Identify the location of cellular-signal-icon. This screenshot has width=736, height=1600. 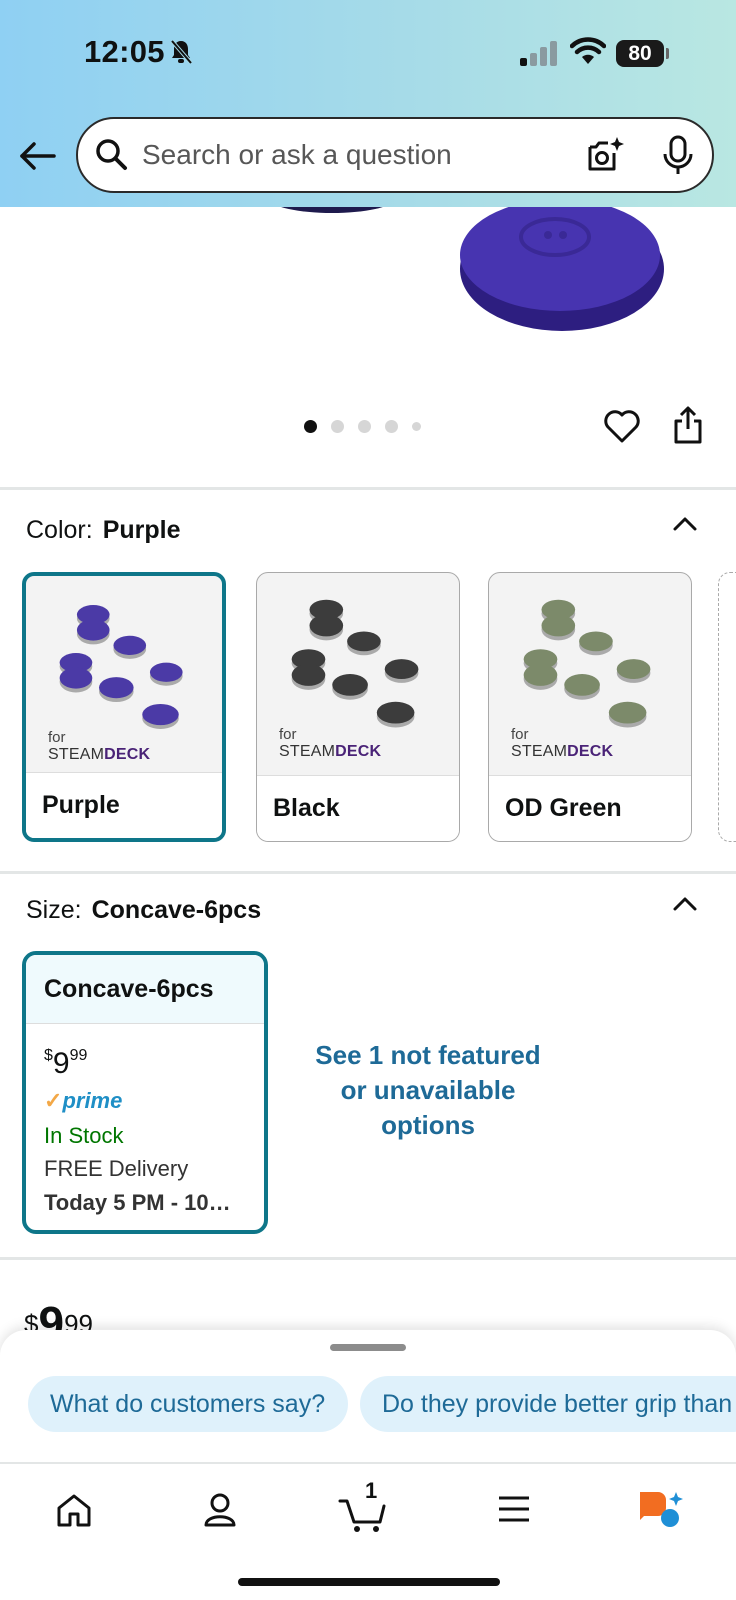
(541, 53).